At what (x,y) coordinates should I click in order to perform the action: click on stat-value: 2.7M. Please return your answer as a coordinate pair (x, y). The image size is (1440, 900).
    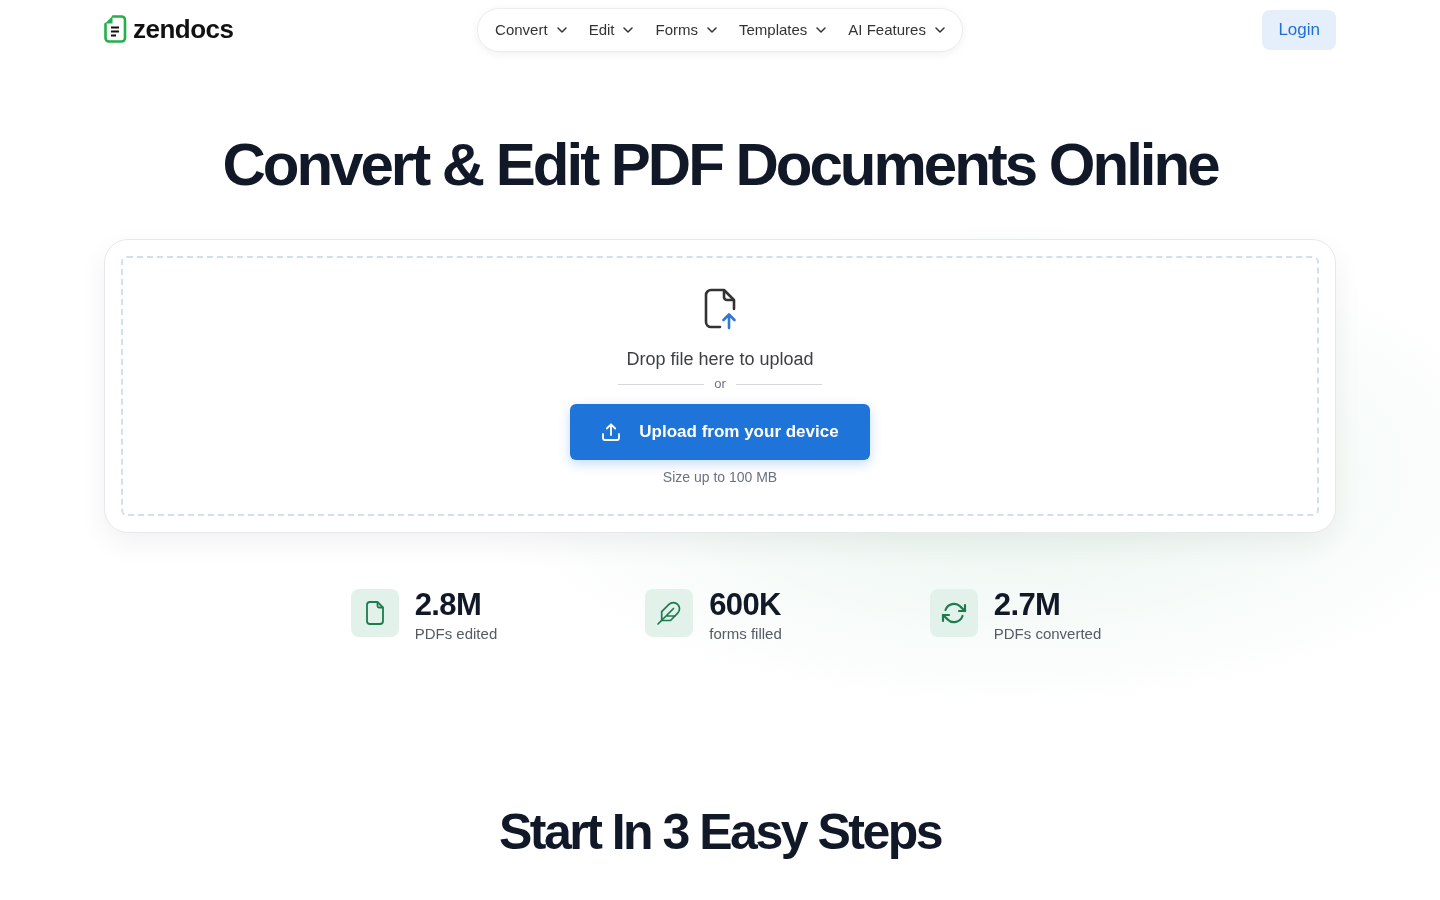
    Looking at the image, I should click on (1027, 605).